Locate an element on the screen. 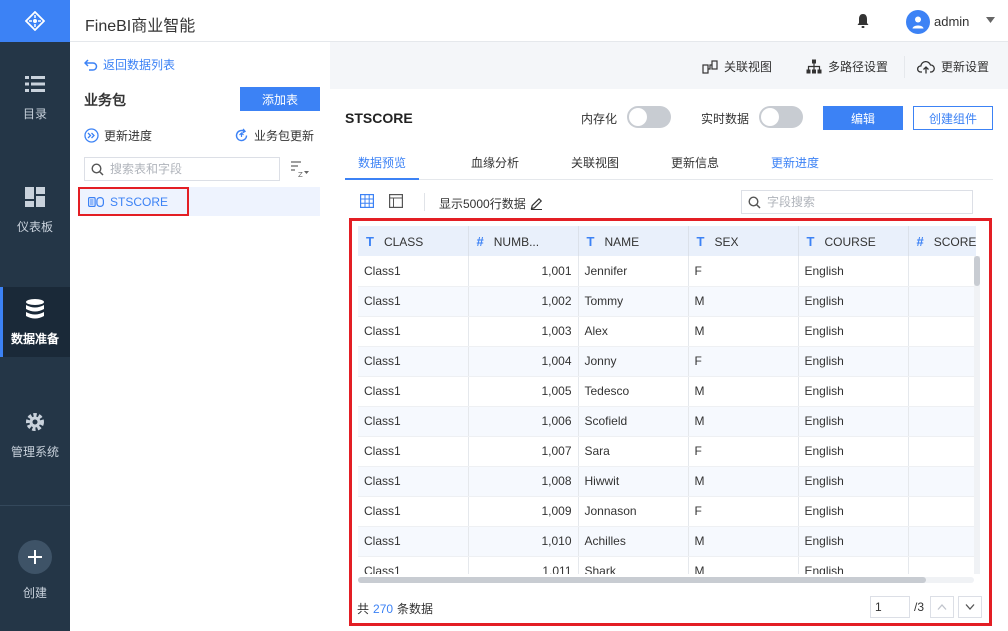 Image resolution: width=1008 pixels, height=631 pixels. table-row: Class1 1,006 Scofield M English is located at coordinates (667, 421).